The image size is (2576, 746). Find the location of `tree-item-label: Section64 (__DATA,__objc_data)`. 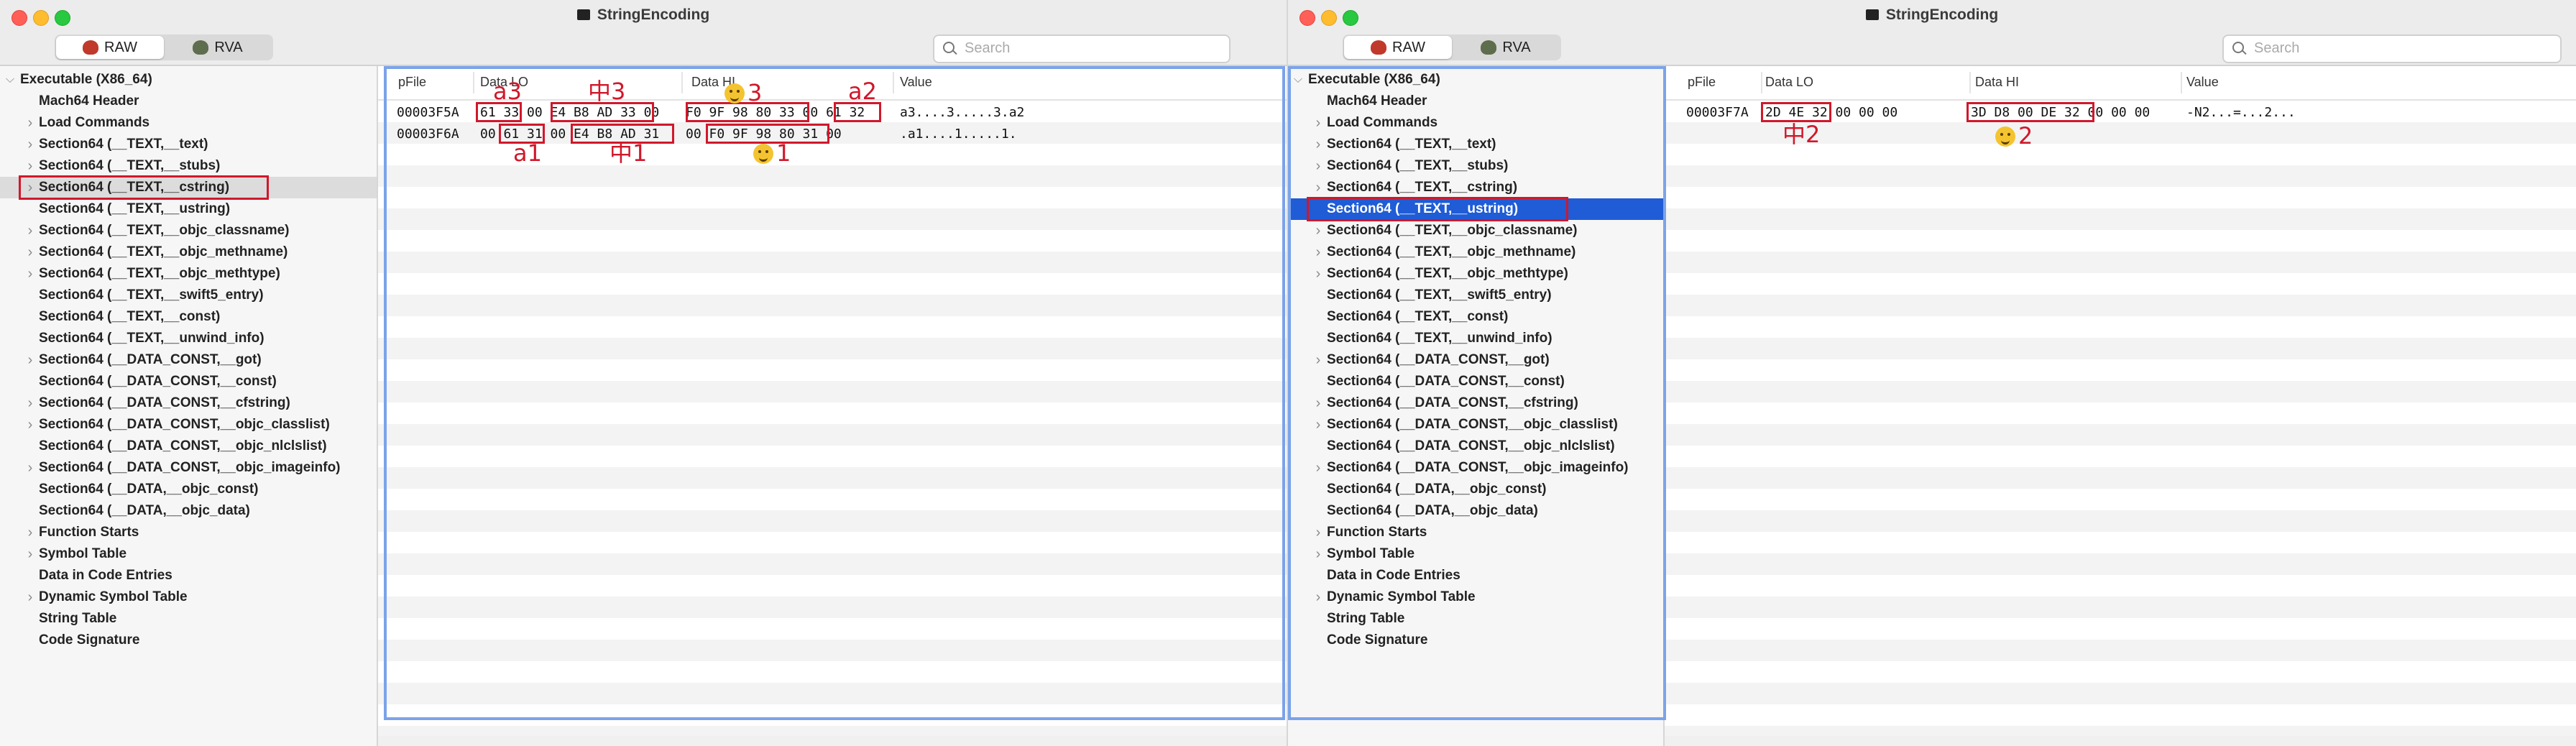

tree-item-label: Section64 (__DATA,__objc_data) is located at coordinates (144, 510).